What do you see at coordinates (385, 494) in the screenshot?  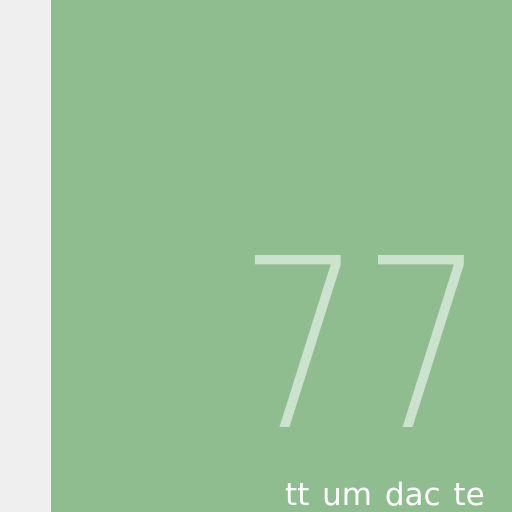 I see `stat-caption: tt um dac te` at bounding box center [385, 494].